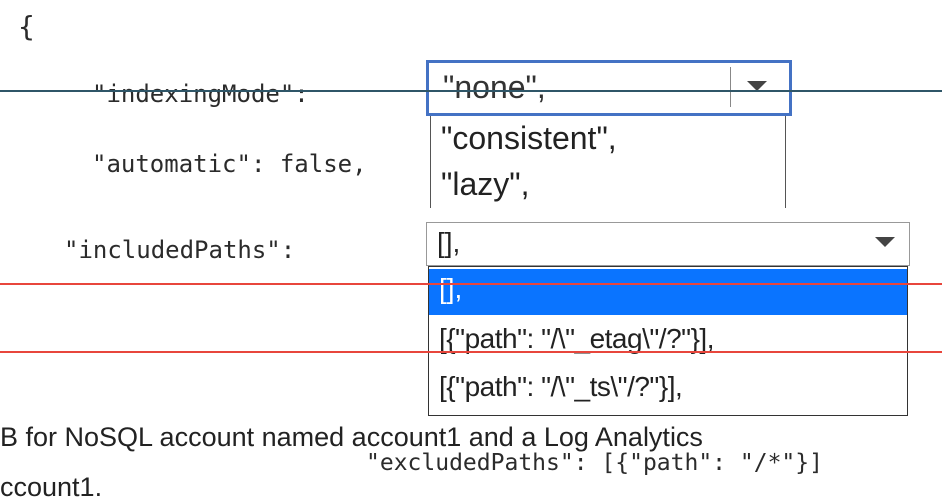  I want to click on automatic-line: "automatic": false,, so click(229, 164).